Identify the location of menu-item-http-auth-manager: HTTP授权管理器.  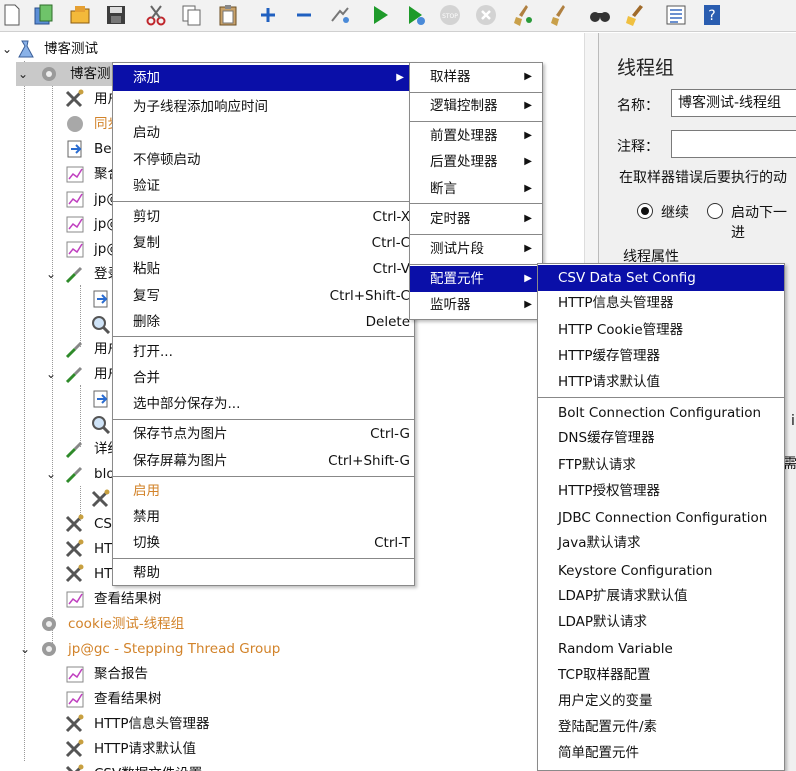
(661, 491).